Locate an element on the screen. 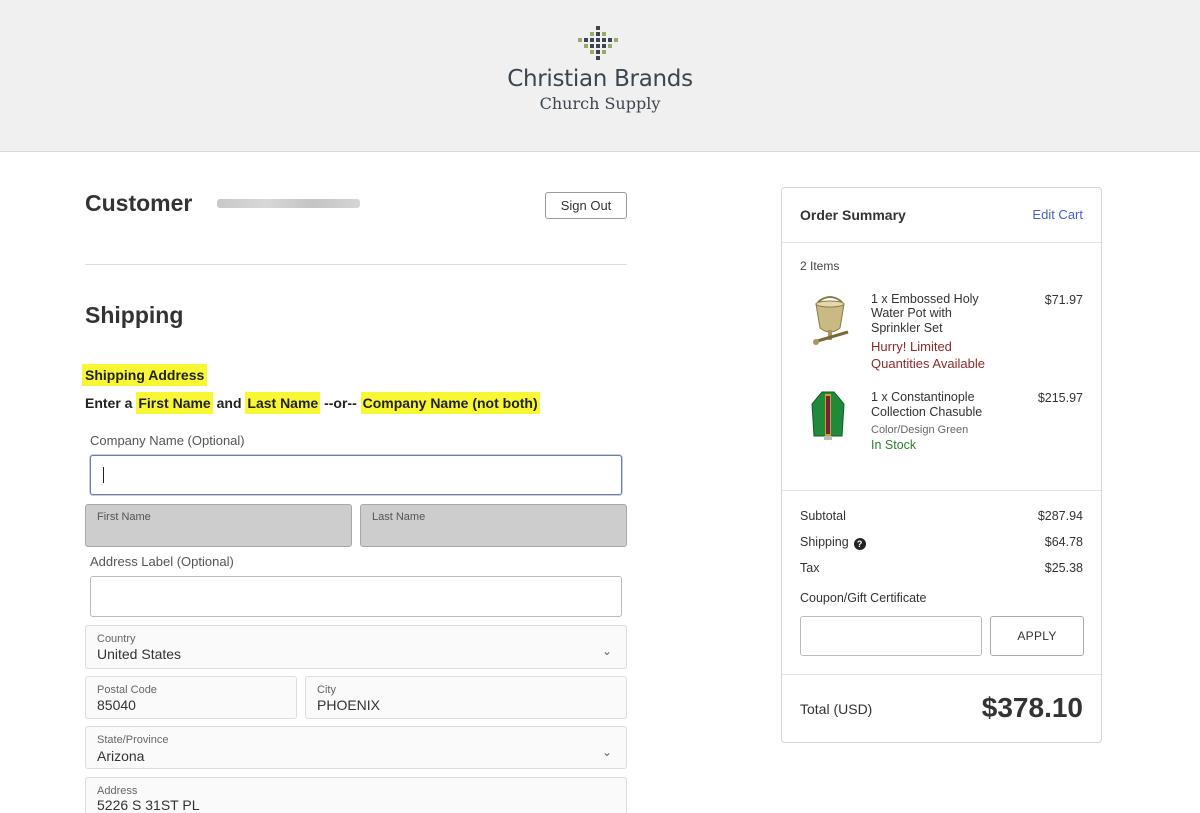 Image resolution: width=1200 pixels, height=813 pixels. item-1-name-line-2: Water Pot with is located at coordinates (911, 313).